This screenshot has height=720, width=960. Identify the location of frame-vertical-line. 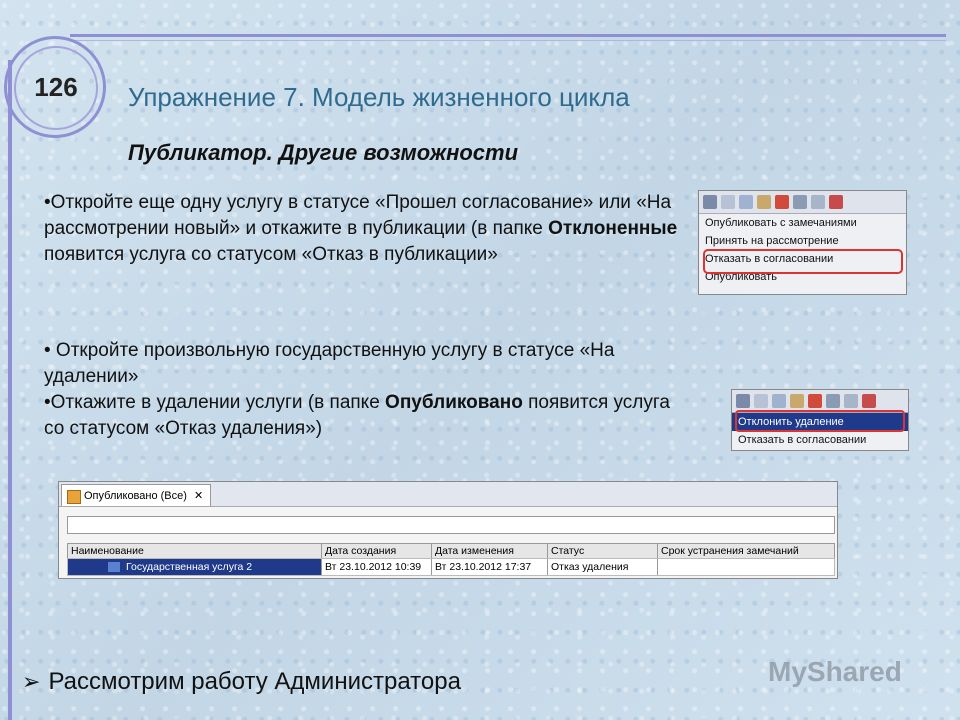
(10, 390).